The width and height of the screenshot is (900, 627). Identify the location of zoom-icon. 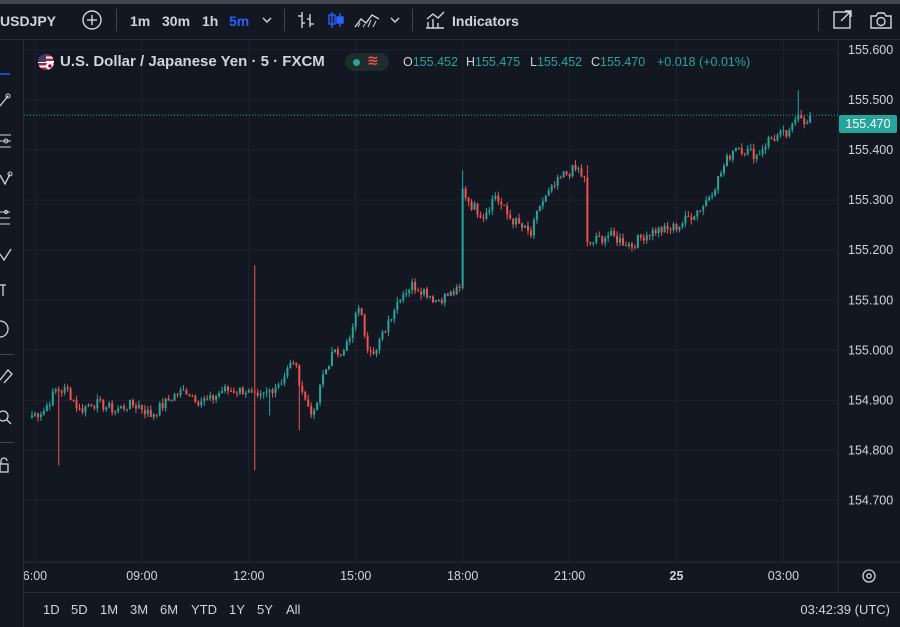
(7, 417).